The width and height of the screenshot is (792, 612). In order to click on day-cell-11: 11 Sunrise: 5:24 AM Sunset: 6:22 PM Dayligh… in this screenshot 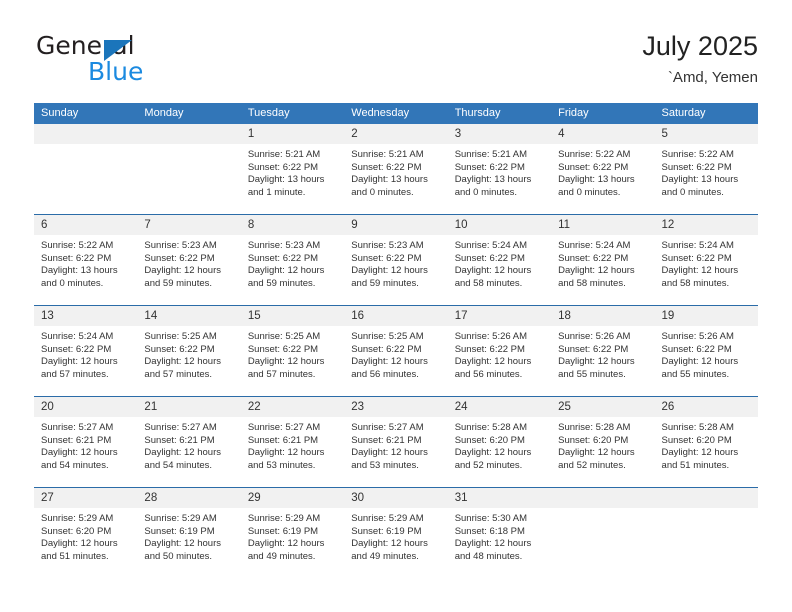, I will do `click(603, 260)`.